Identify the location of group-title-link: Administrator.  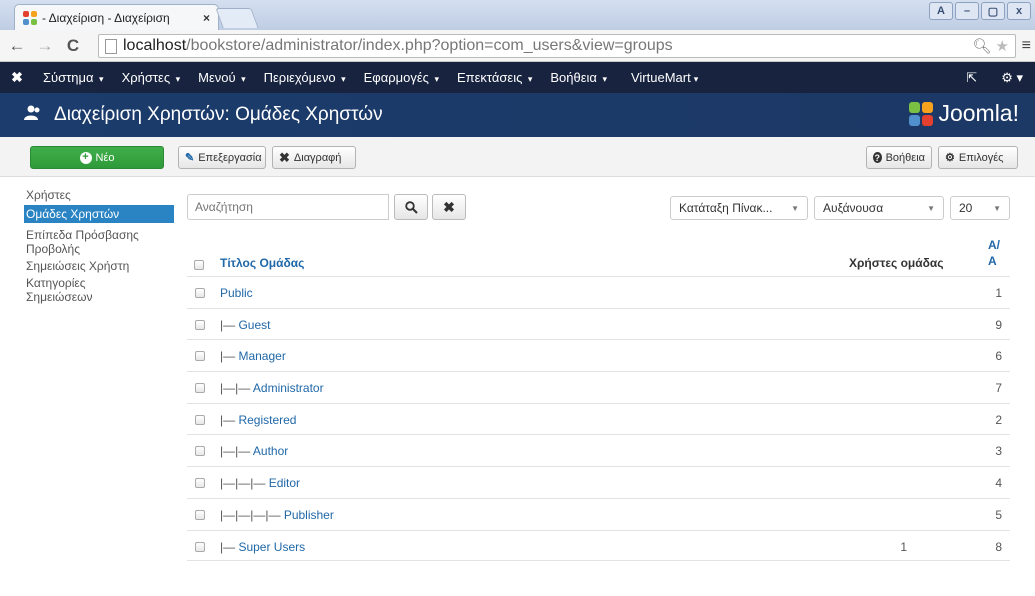
(288, 388).